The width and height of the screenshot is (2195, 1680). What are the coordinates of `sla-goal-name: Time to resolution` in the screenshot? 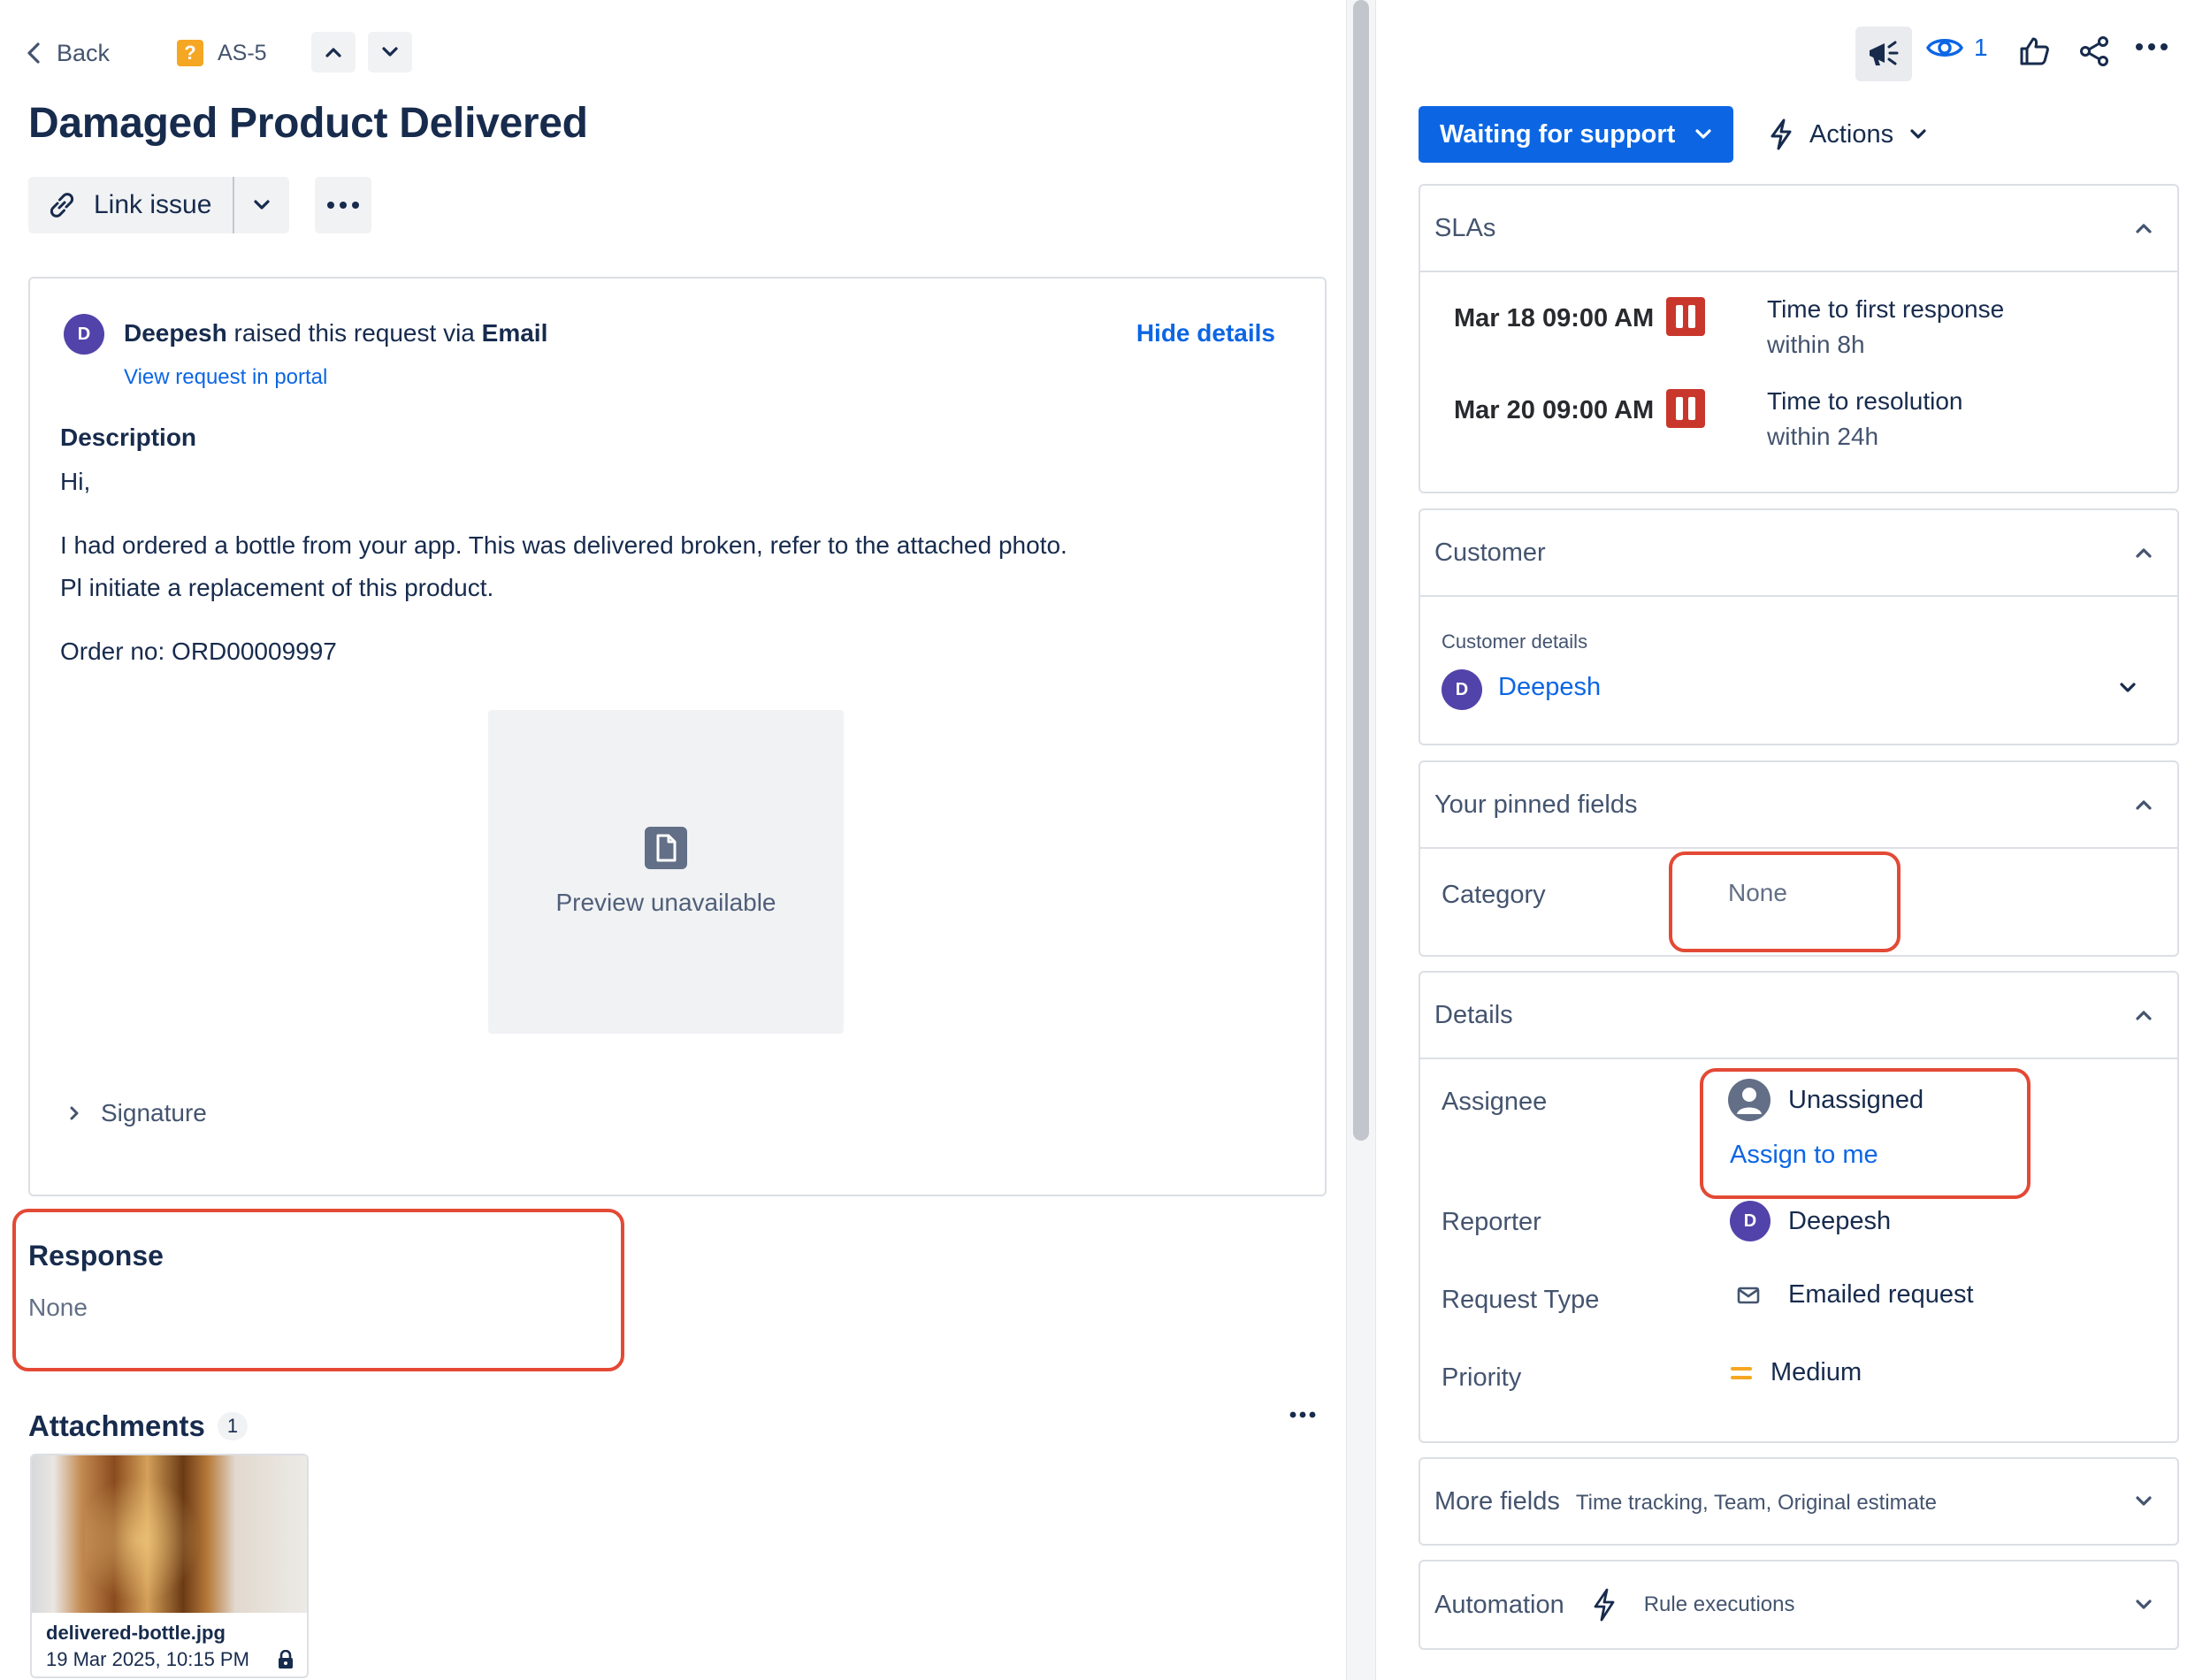 It's located at (1865, 401).